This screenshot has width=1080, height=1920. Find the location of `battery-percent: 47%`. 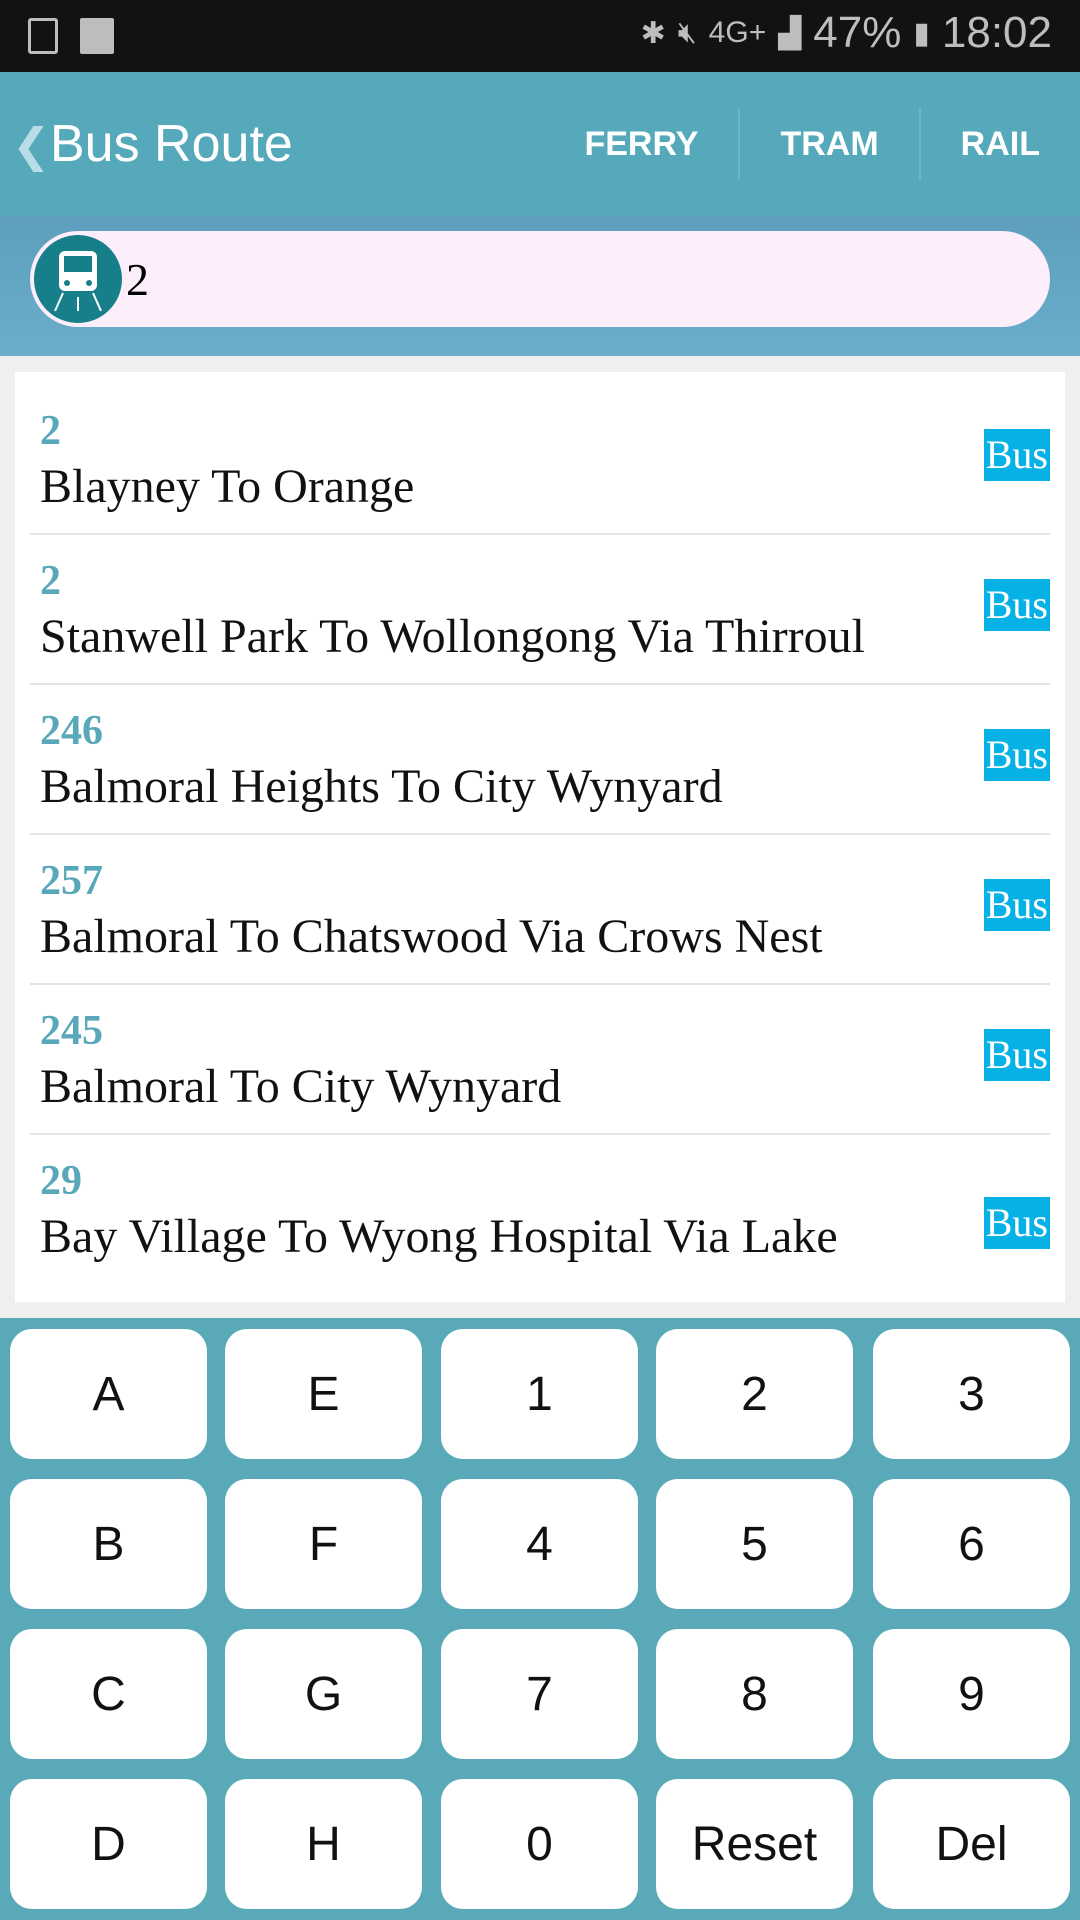

battery-percent: 47% is located at coordinates (857, 32).